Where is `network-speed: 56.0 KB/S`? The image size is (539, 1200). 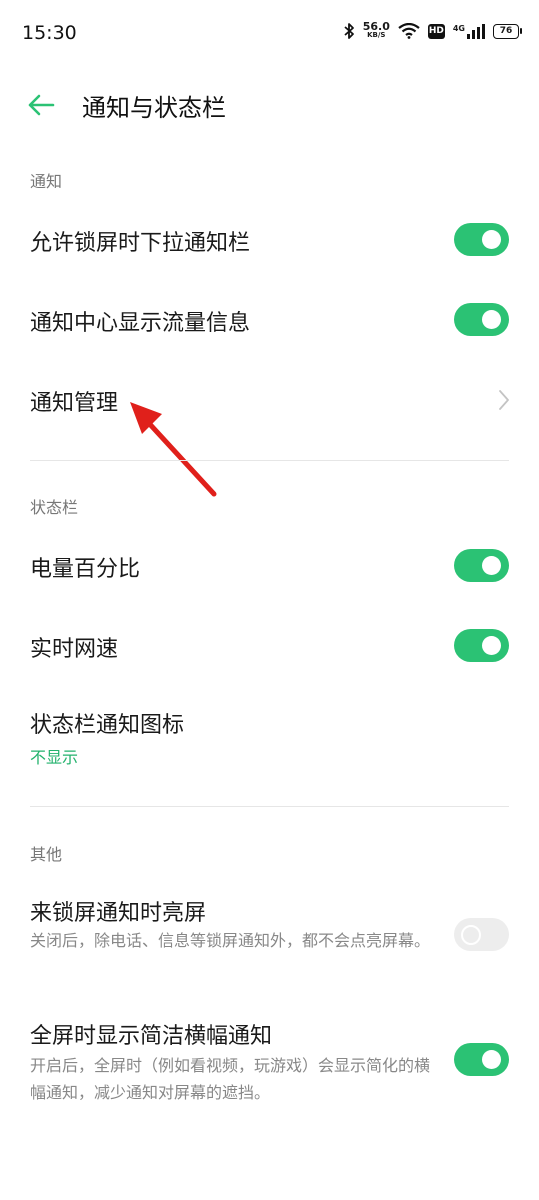 network-speed: 56.0 KB/S is located at coordinates (376, 29).